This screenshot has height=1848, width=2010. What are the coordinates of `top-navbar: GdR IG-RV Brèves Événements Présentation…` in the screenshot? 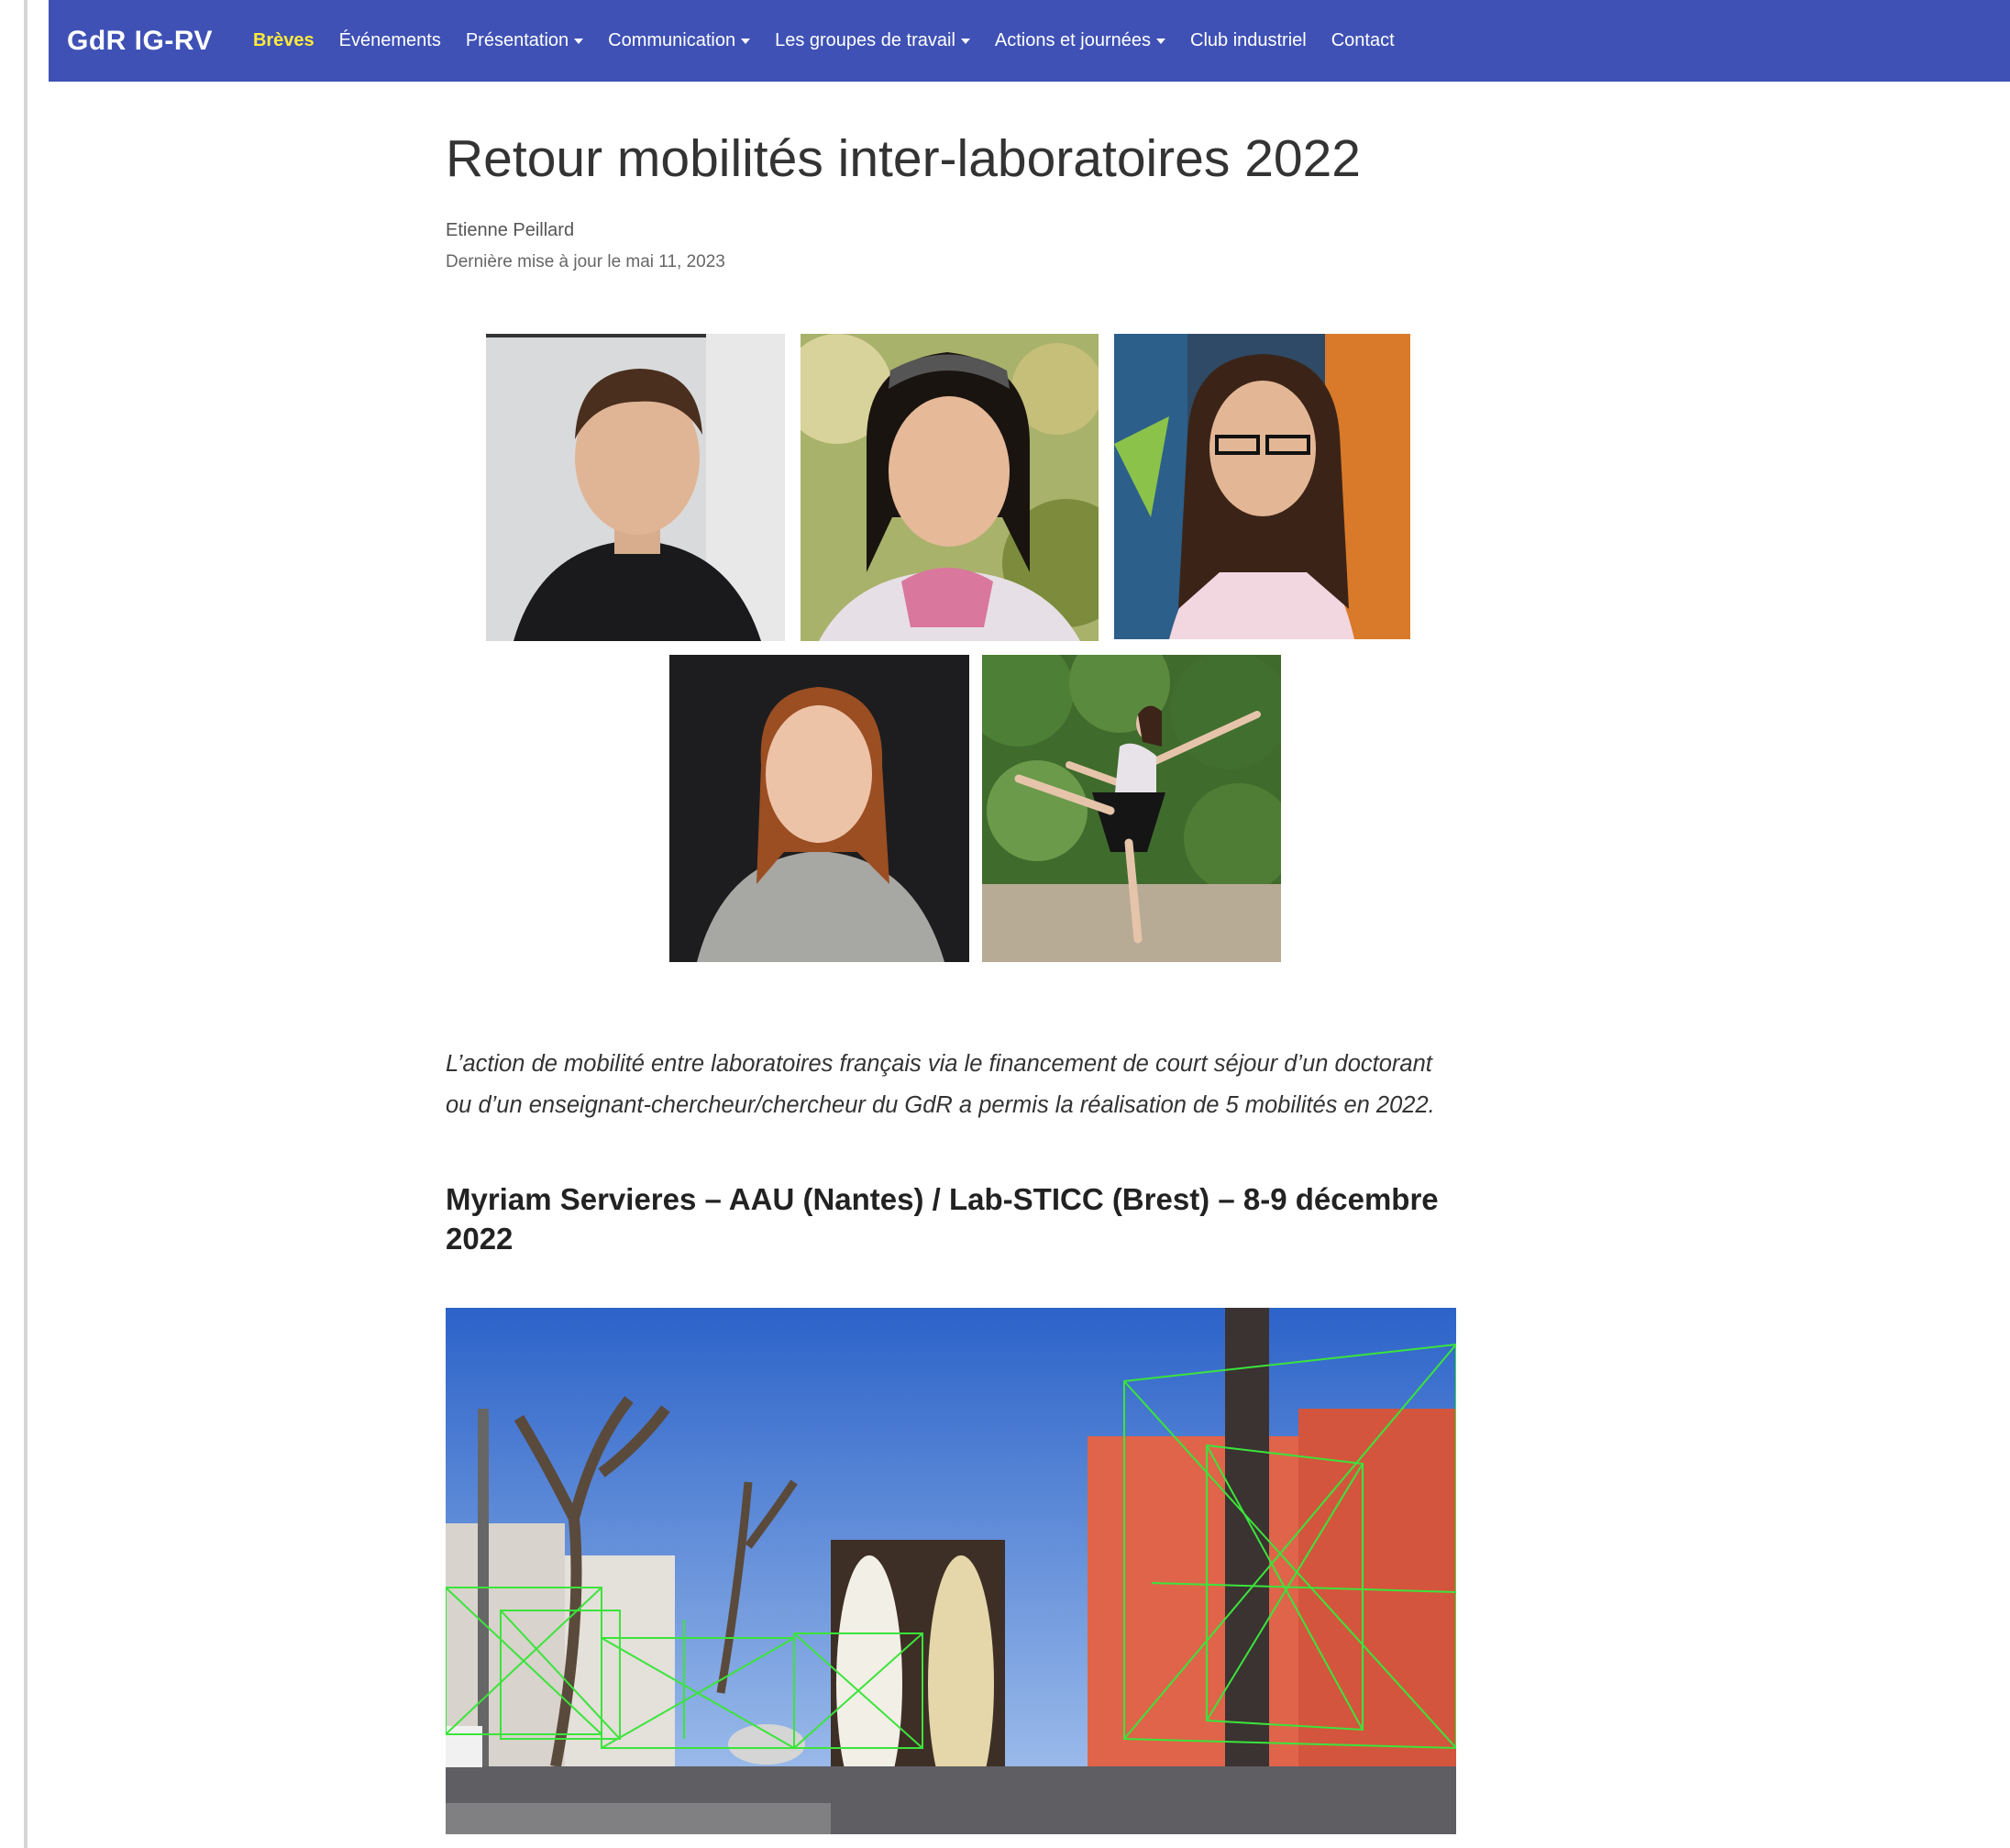 It's located at (1029, 41).